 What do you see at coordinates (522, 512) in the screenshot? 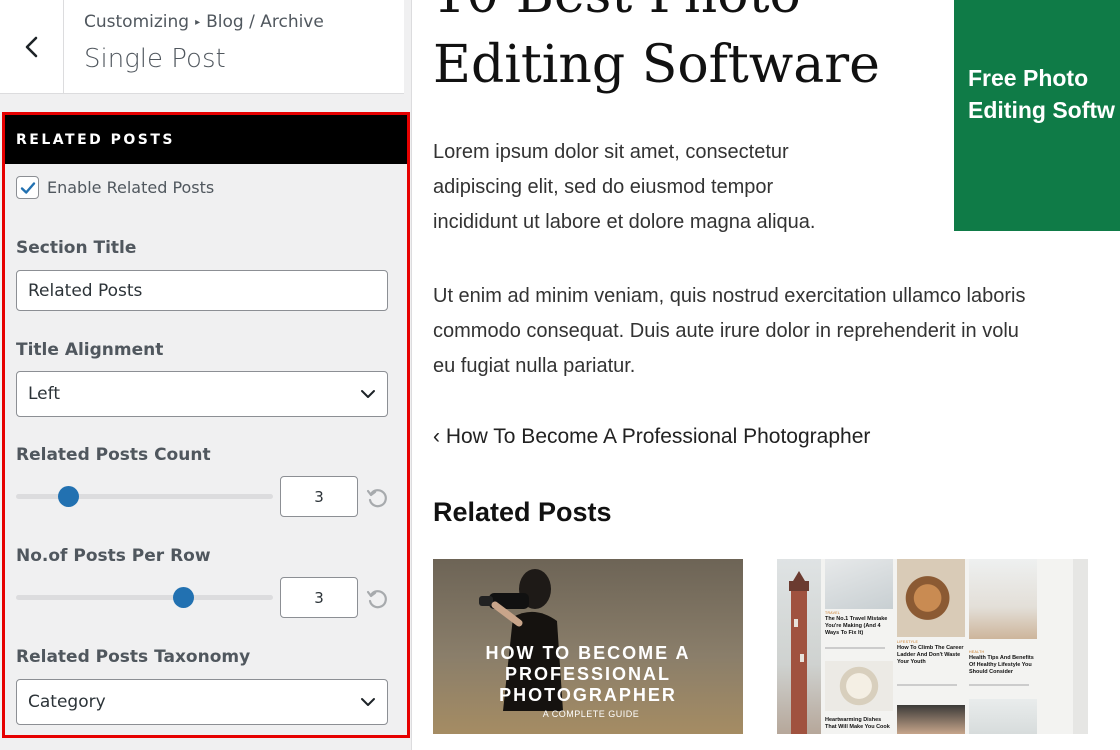
I see `related-posts-heading: Related Posts` at bounding box center [522, 512].